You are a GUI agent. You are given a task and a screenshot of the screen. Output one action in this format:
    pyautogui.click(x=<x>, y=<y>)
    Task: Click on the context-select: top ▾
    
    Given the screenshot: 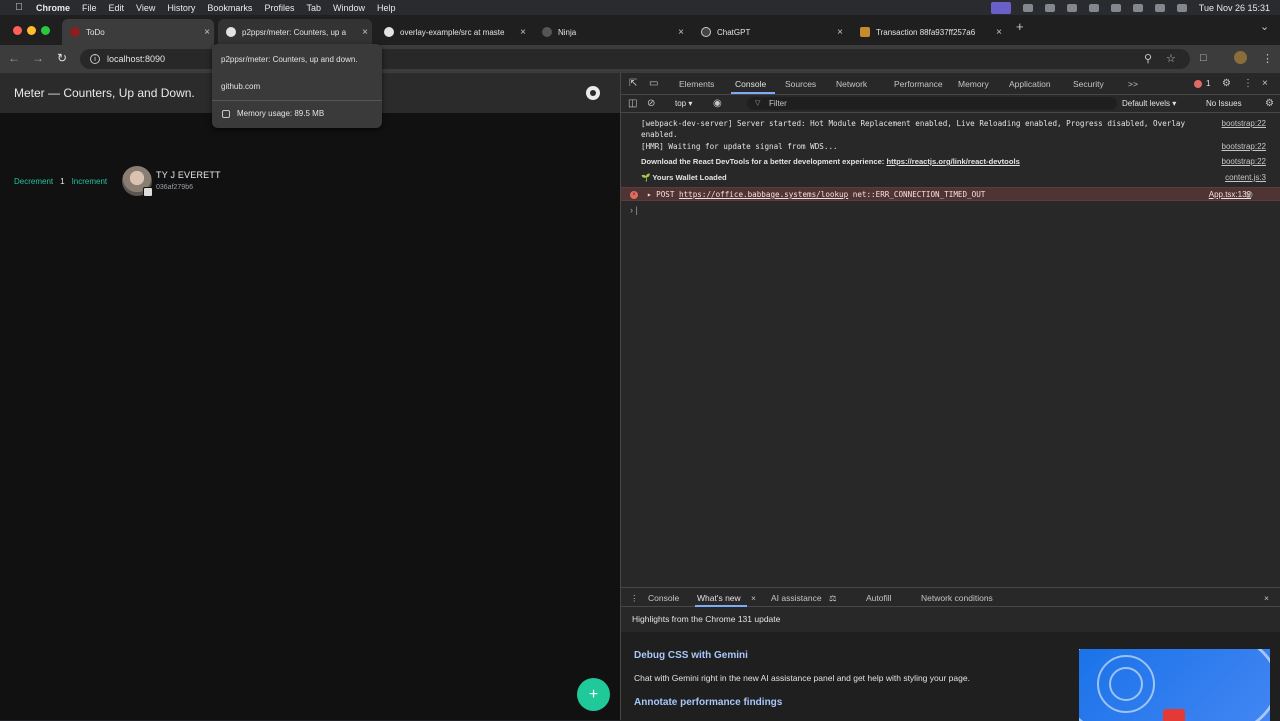 What is the action you would take?
    pyautogui.click(x=683, y=103)
    